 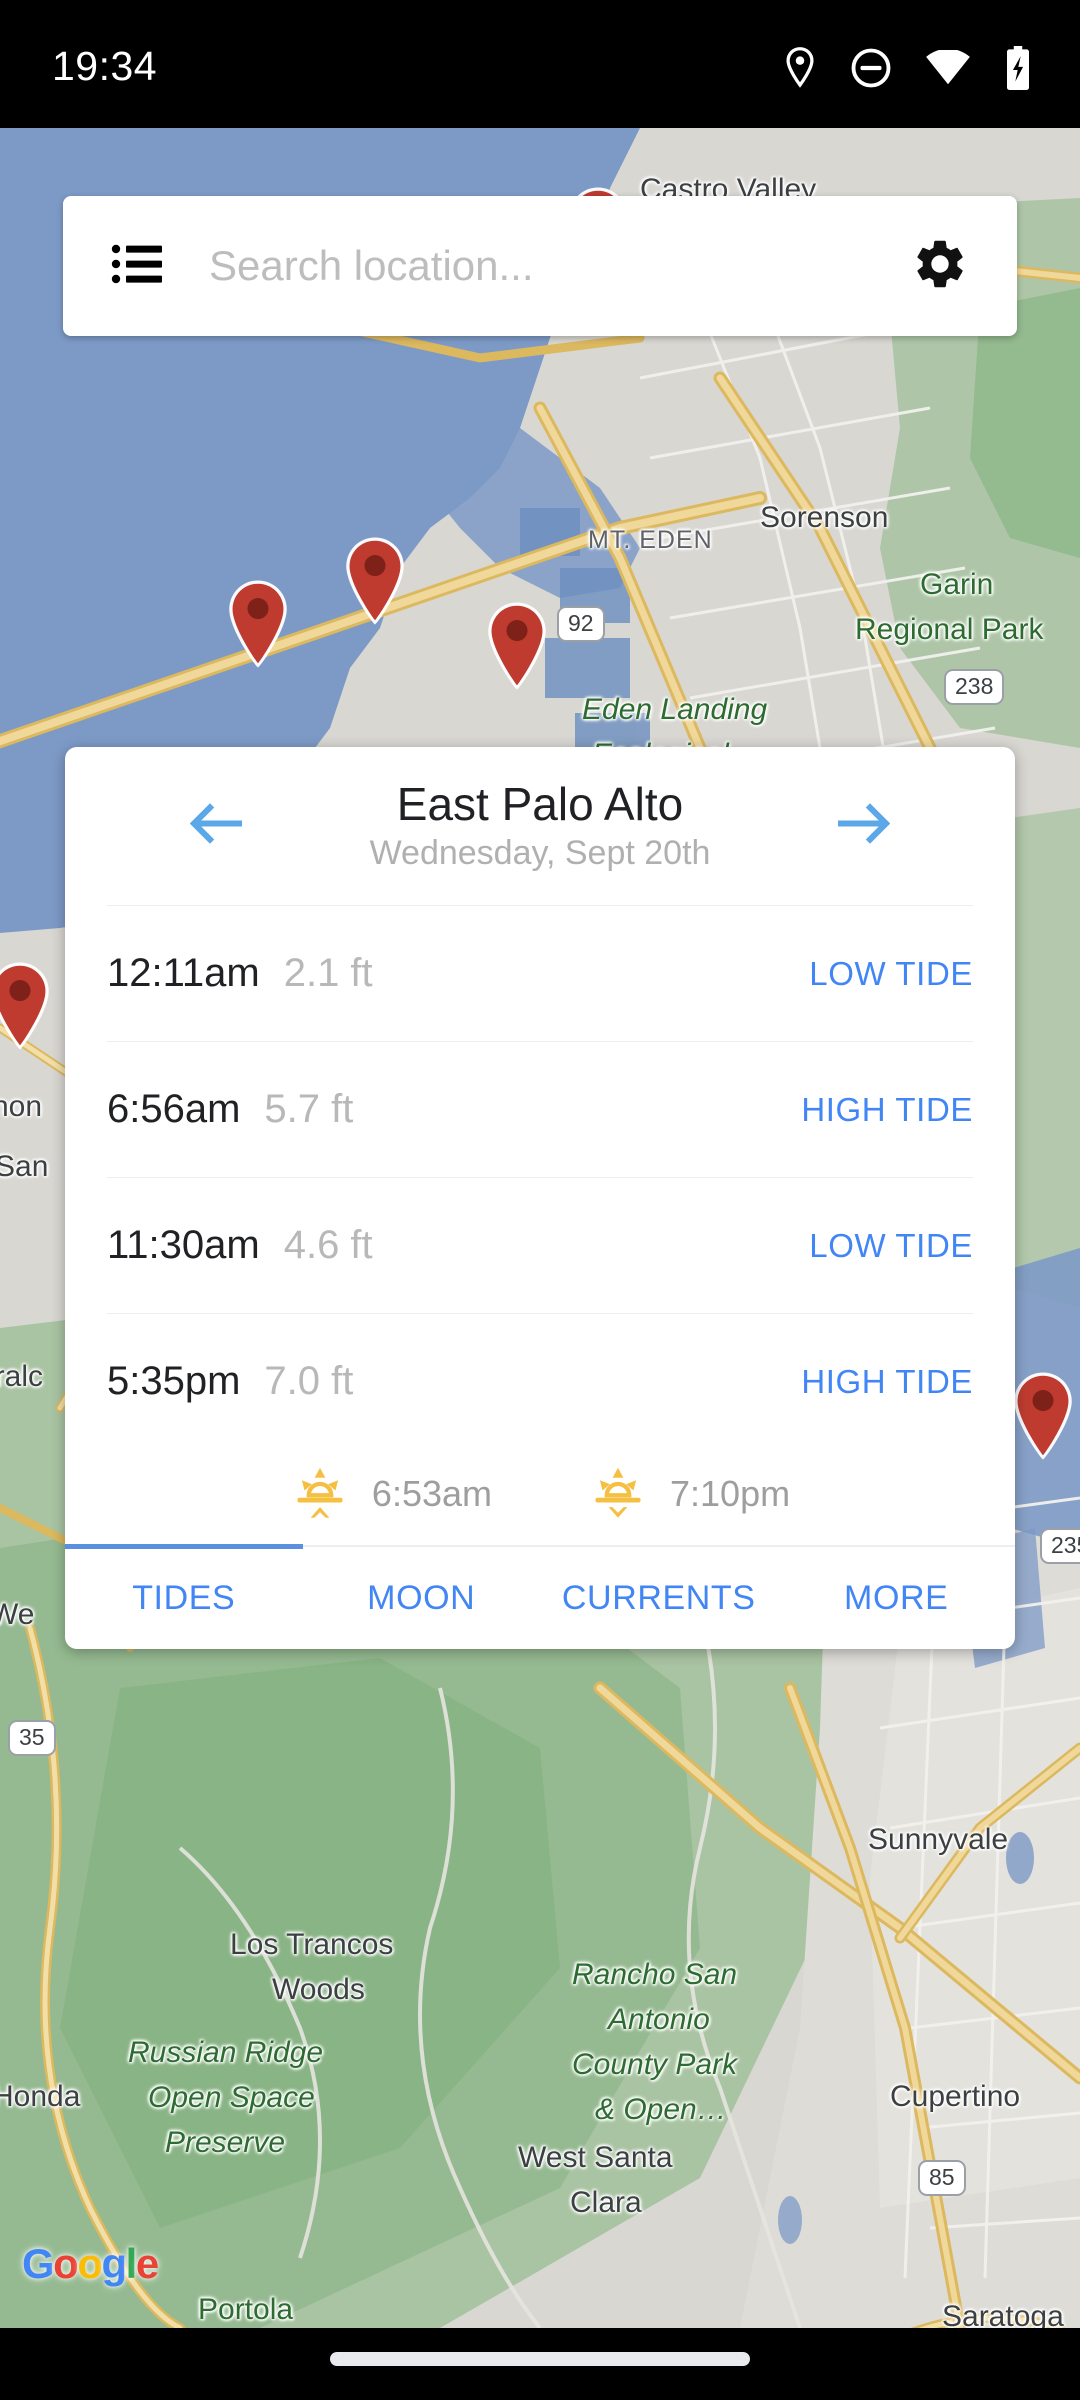 I want to click on arrow-right-icon, so click(x=864, y=823).